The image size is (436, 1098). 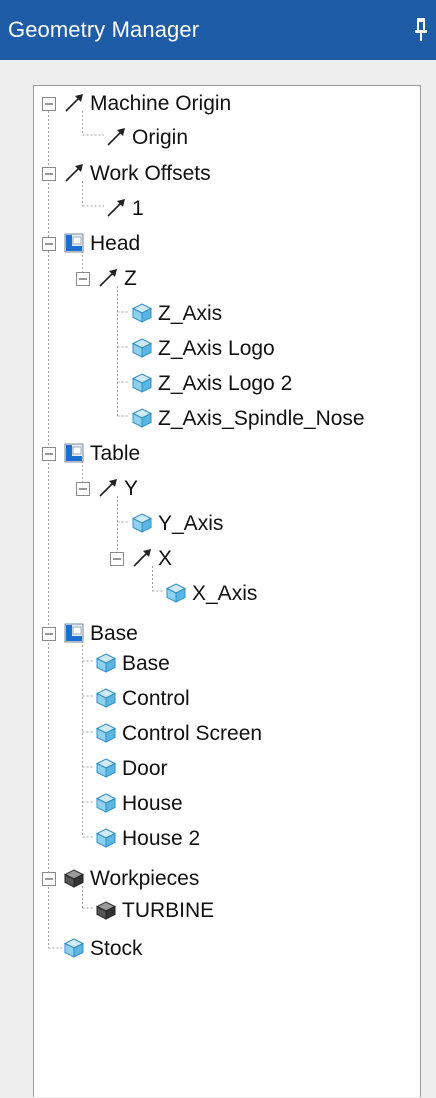 What do you see at coordinates (49, 244) in the screenshot?
I see `toggle-head` at bounding box center [49, 244].